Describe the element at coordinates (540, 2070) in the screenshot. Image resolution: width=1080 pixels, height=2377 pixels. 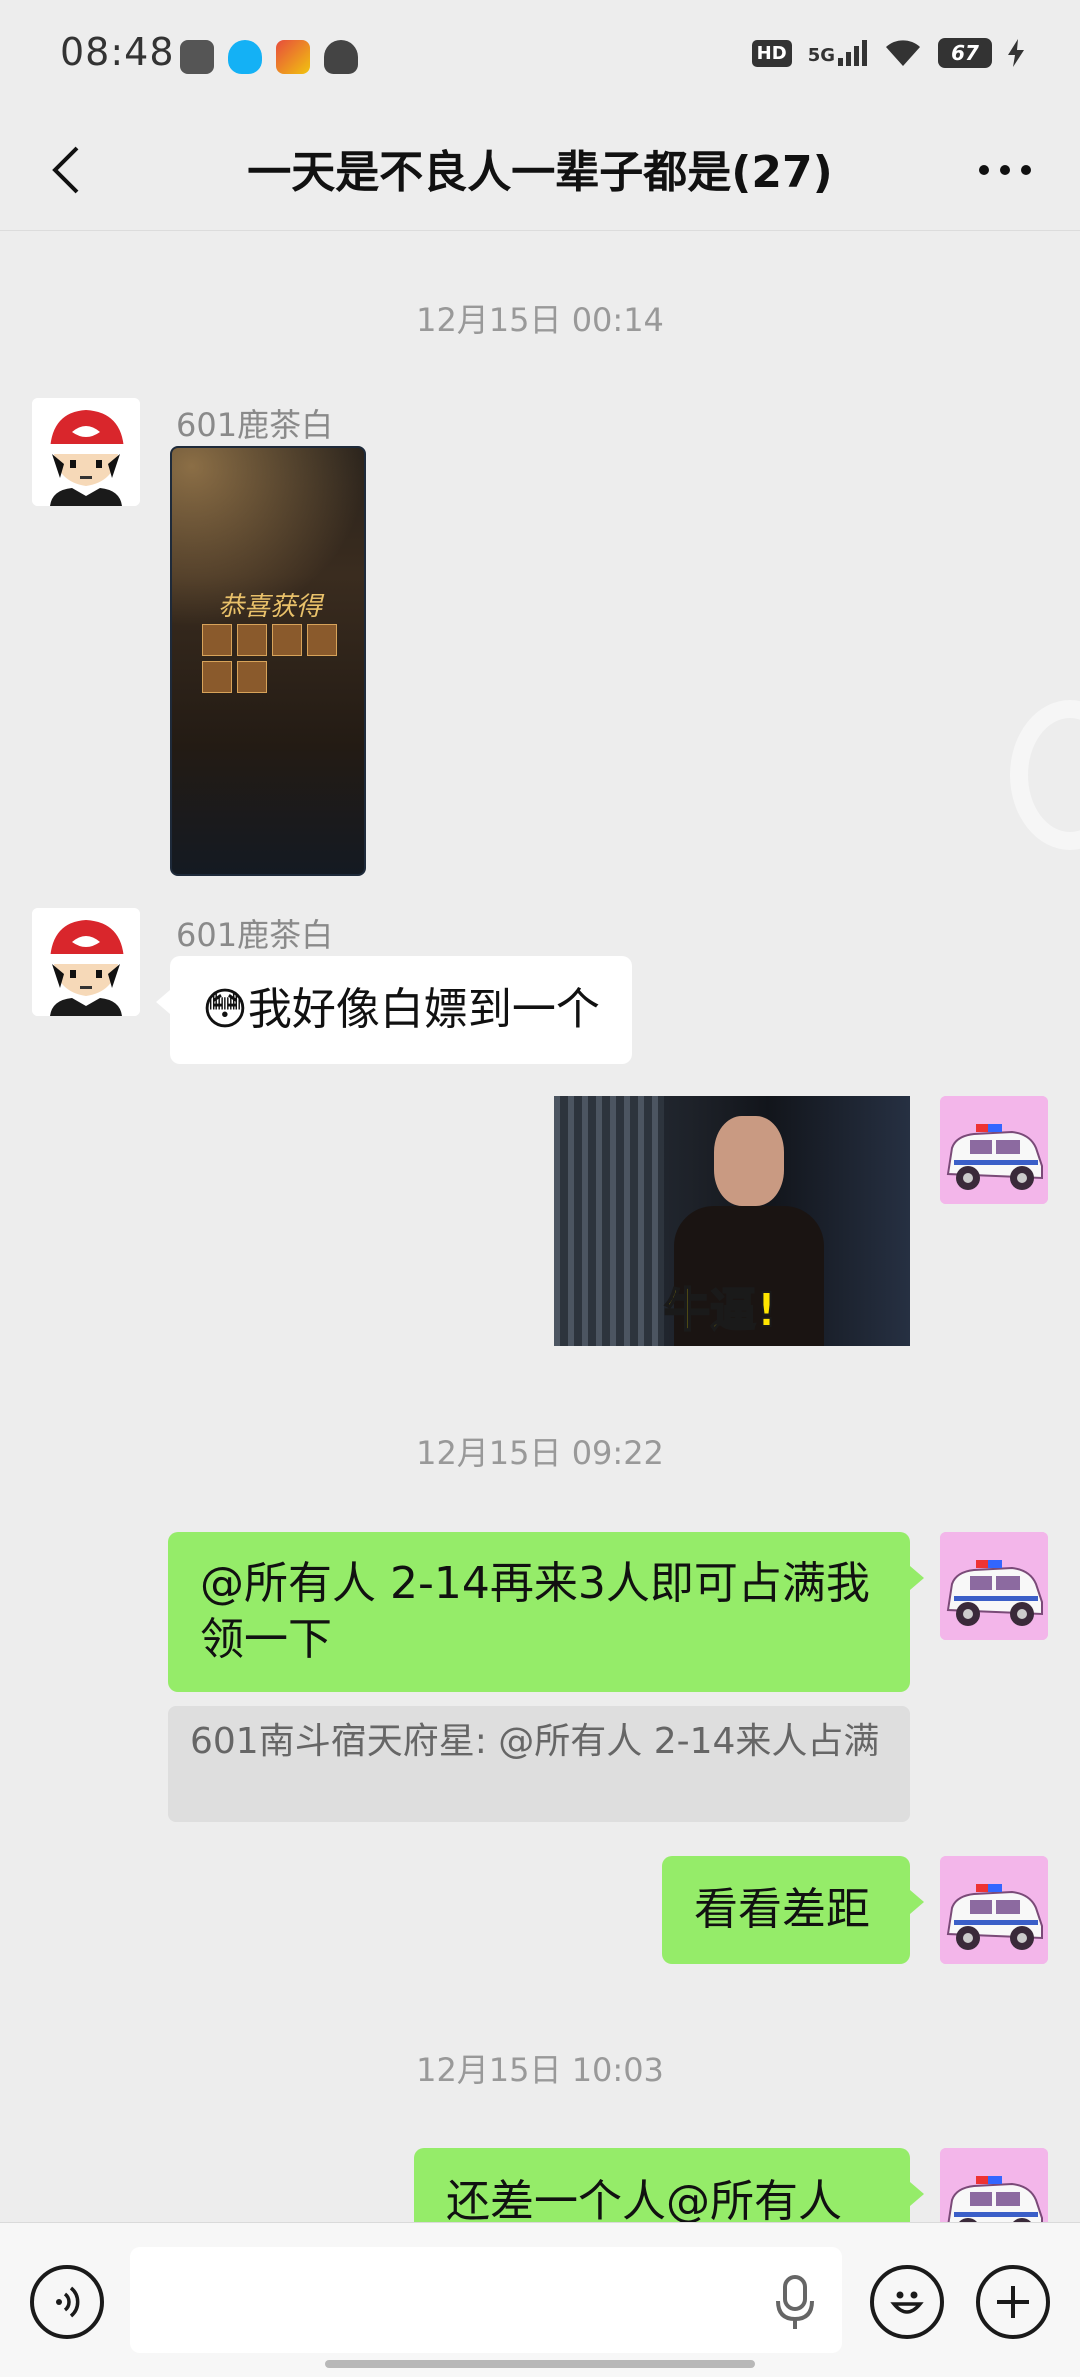
I see `timestamp: 12月15日 10:03` at that location.